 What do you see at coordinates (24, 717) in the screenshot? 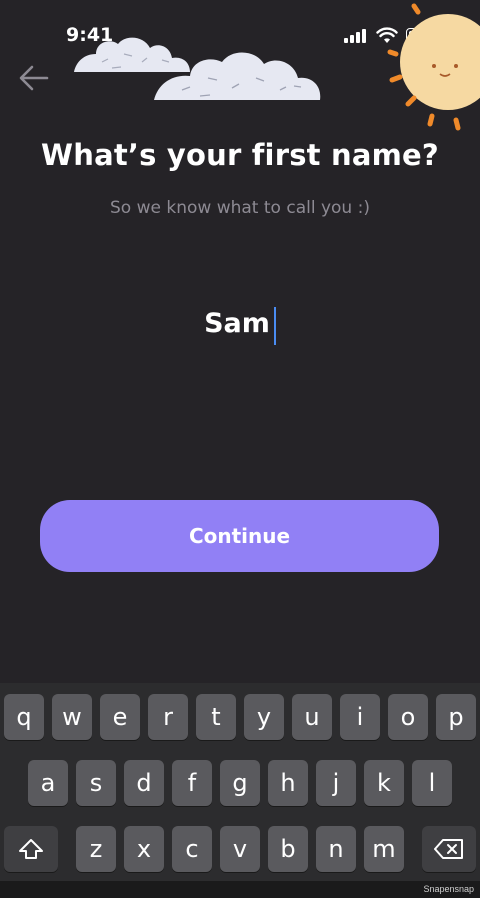
I see `key-q: q` at bounding box center [24, 717].